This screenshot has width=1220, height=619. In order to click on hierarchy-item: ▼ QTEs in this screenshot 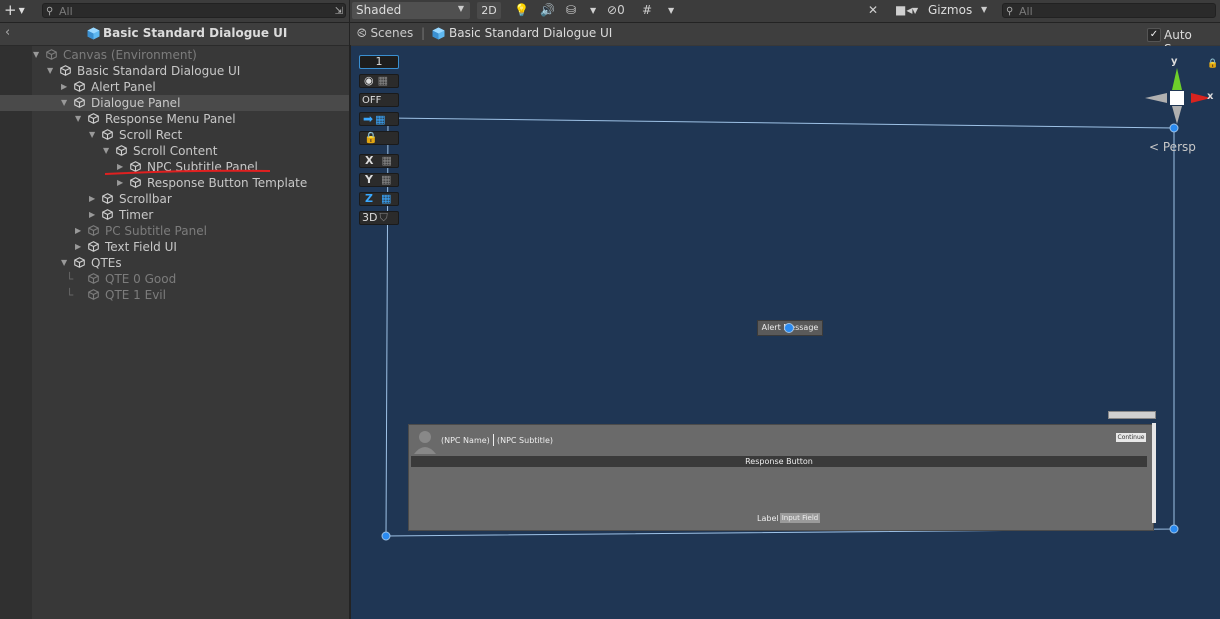, I will do `click(191, 263)`.